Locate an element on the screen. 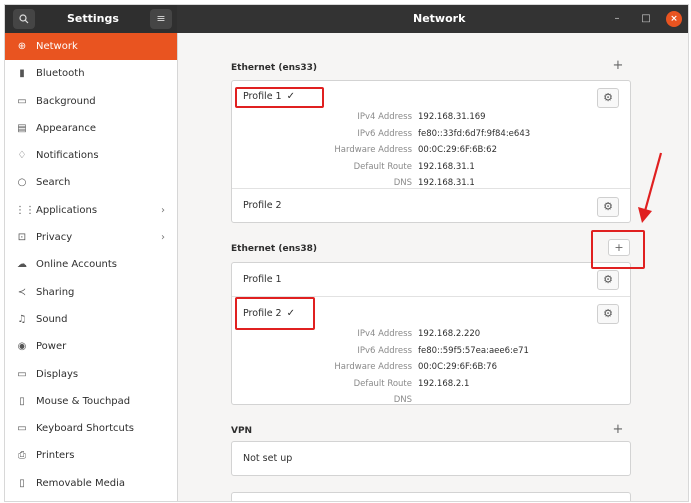  profile-row: Profile 1 ⚙ is located at coordinates (431, 279).